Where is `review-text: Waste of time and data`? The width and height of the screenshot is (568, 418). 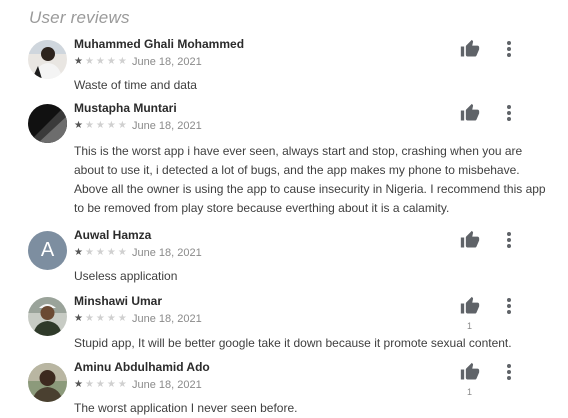 review-text: Waste of time and data is located at coordinates (135, 85).